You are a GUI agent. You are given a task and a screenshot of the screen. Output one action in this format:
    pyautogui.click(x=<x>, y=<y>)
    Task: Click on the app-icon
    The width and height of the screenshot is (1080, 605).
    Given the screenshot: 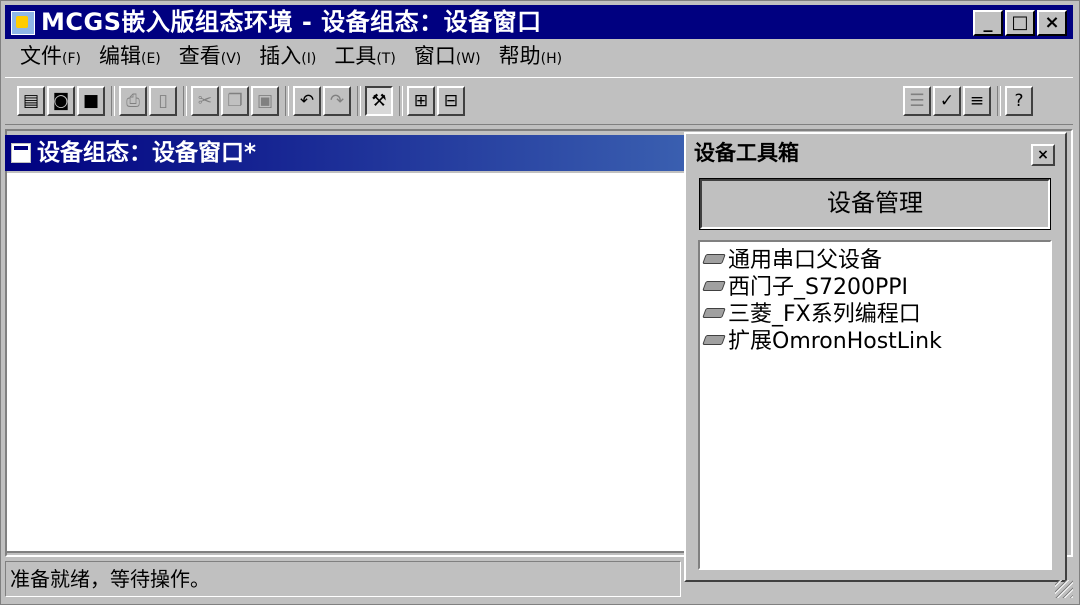 What is the action you would take?
    pyautogui.click(x=23, y=23)
    